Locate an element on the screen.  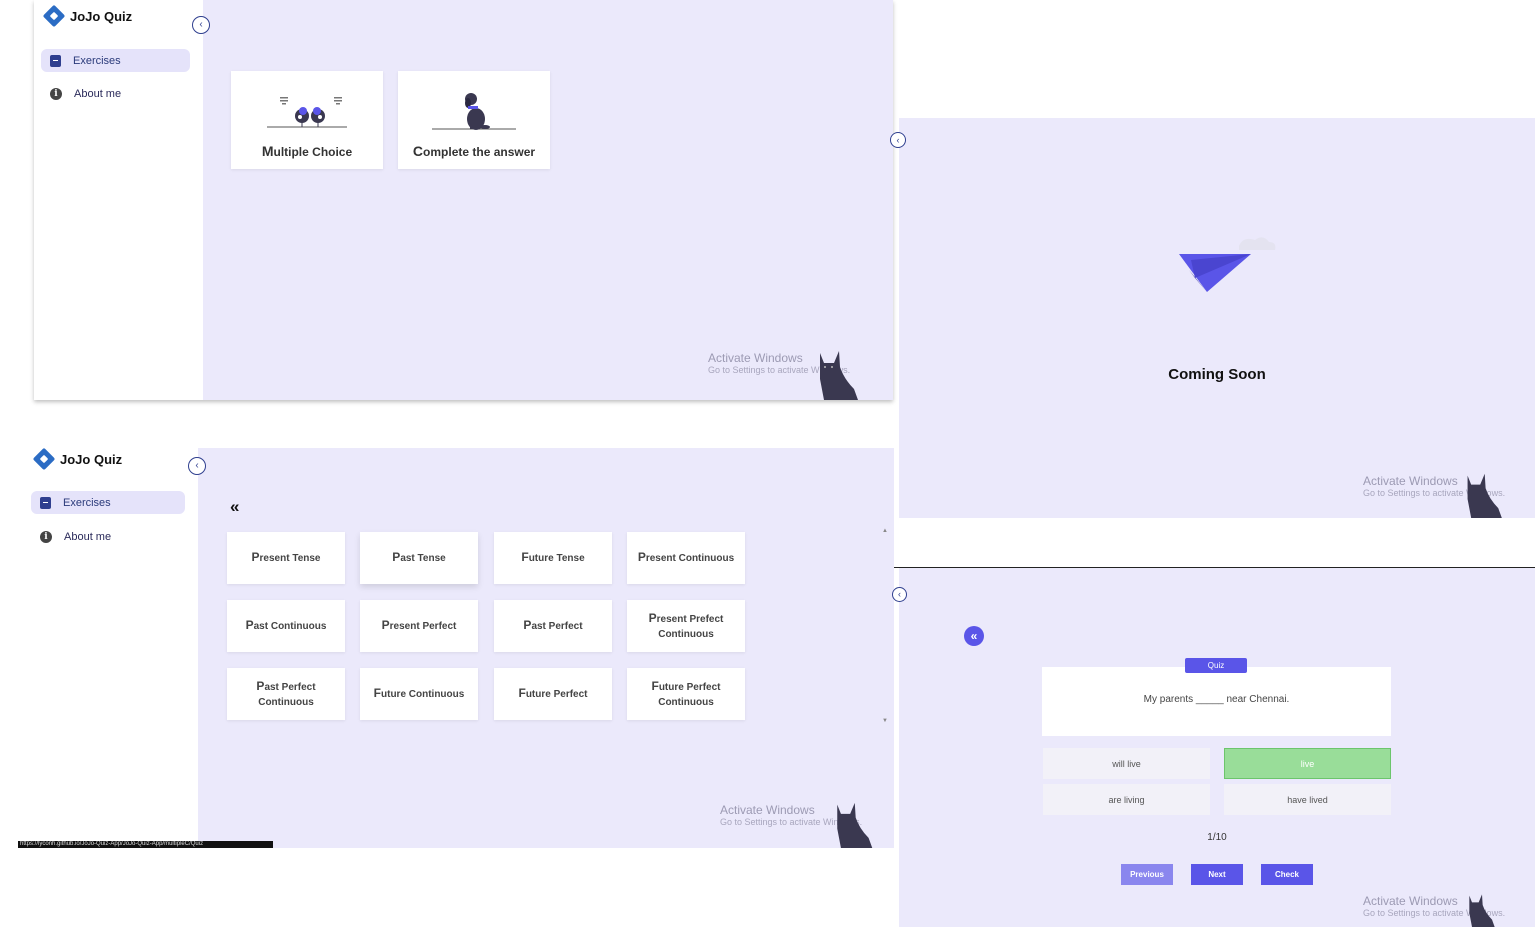
scroll-down-arrow: ▼ is located at coordinates (885, 721).